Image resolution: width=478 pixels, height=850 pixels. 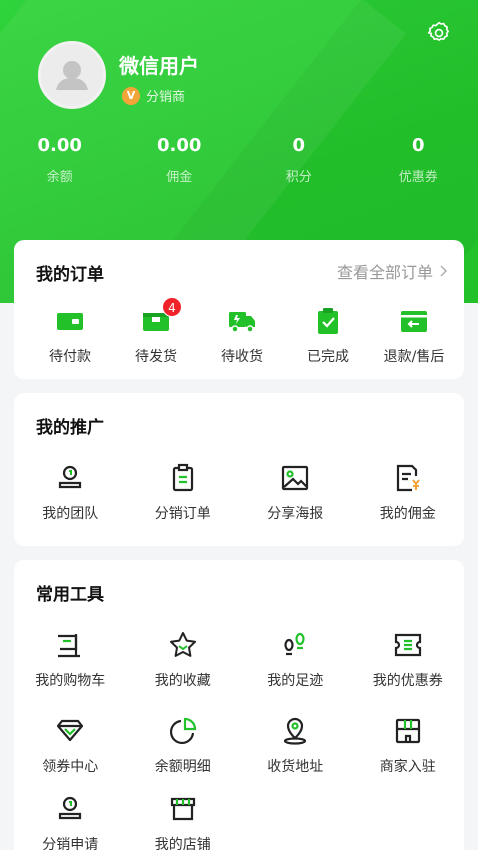 I want to click on avatar, so click(x=72, y=75).